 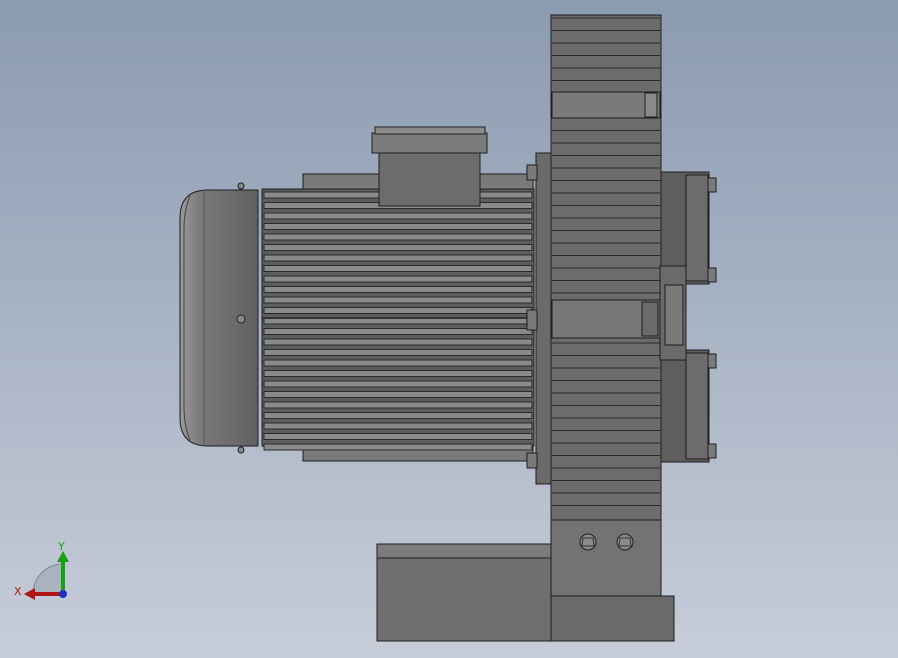 I want to click on triad-origin, so click(x=63, y=594).